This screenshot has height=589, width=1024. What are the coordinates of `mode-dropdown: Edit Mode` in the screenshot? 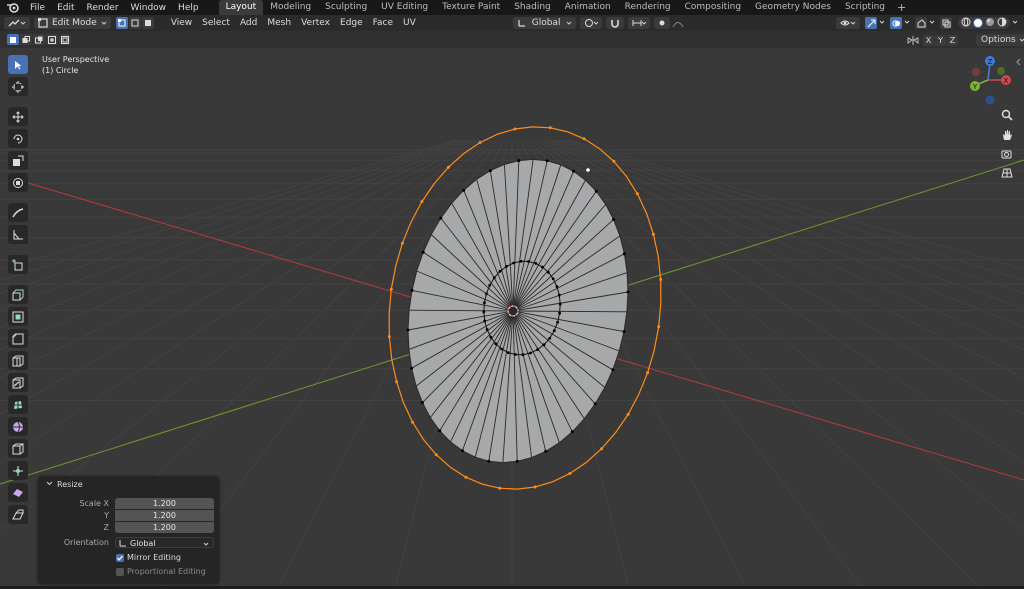 It's located at (72, 23).